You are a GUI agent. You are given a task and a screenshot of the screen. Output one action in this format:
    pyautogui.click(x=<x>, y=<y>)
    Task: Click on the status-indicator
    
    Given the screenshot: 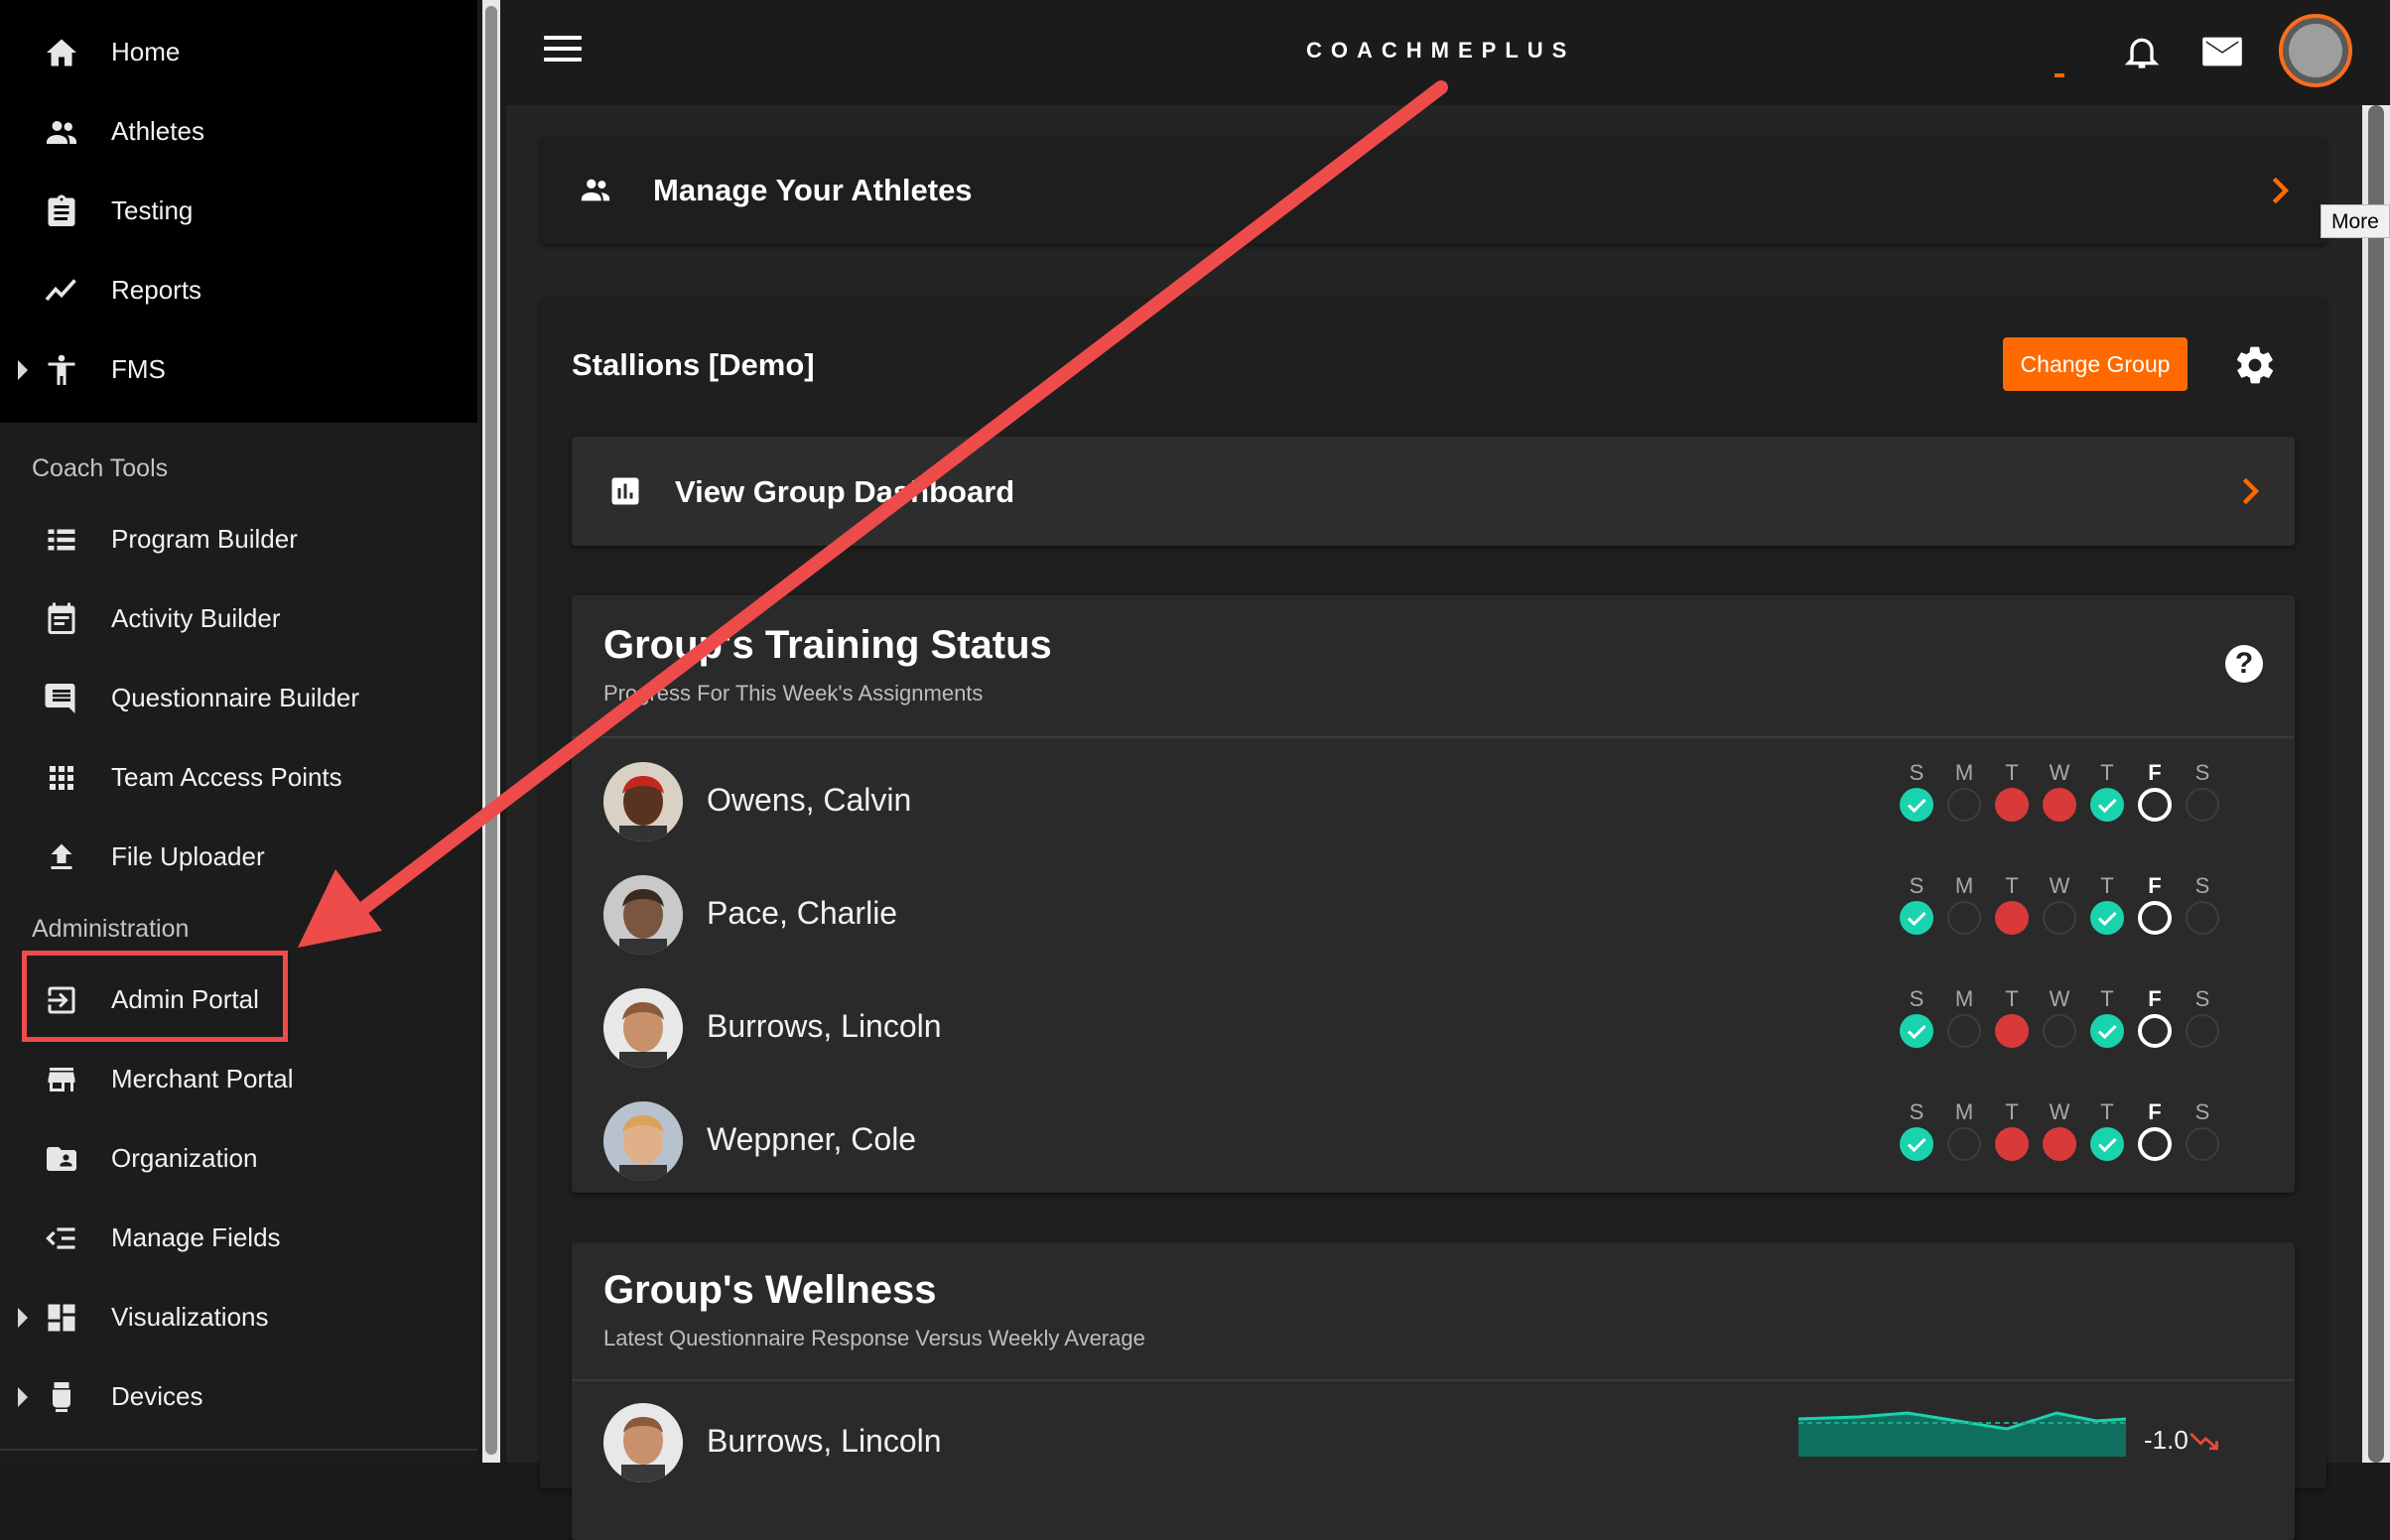 What is the action you would take?
    pyautogui.click(x=2060, y=75)
    